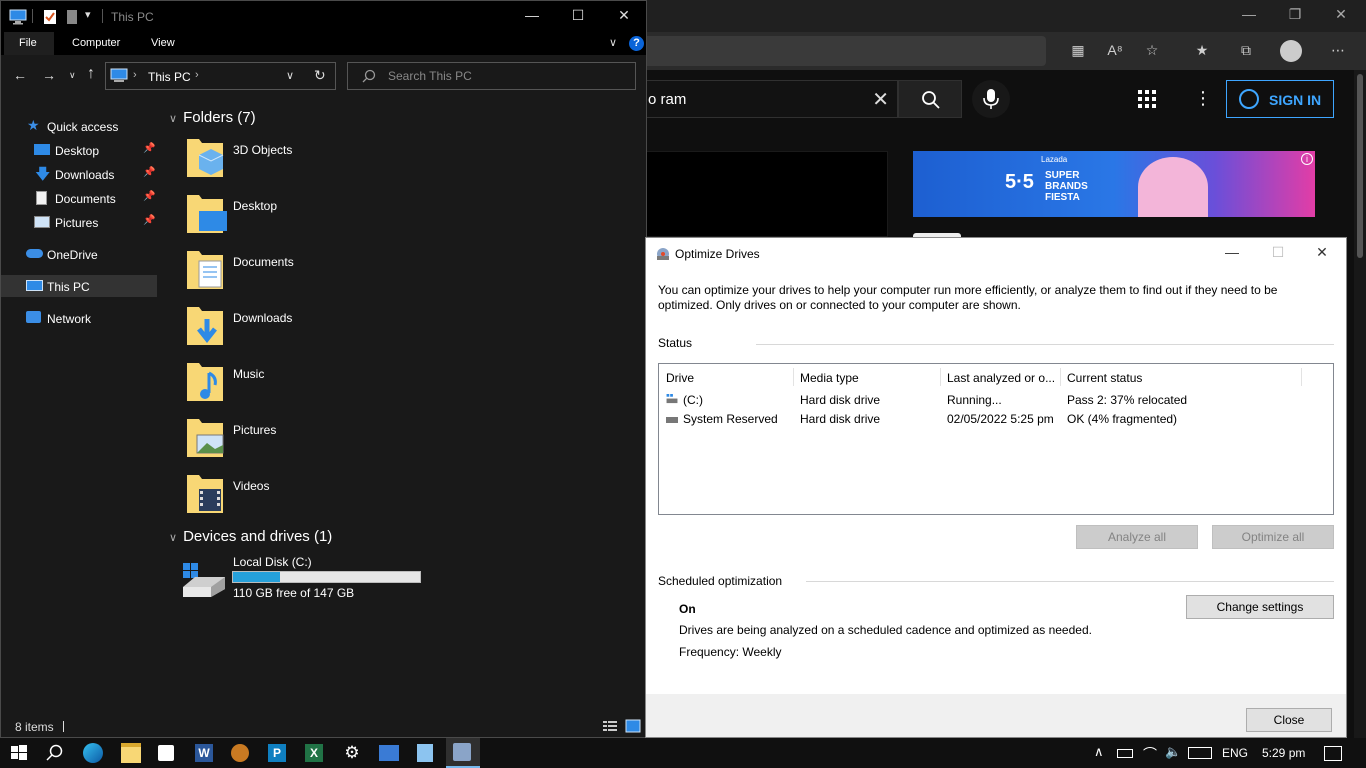 The image size is (1366, 768). I want to click on folder-pictures: Pictures, so click(285, 440).